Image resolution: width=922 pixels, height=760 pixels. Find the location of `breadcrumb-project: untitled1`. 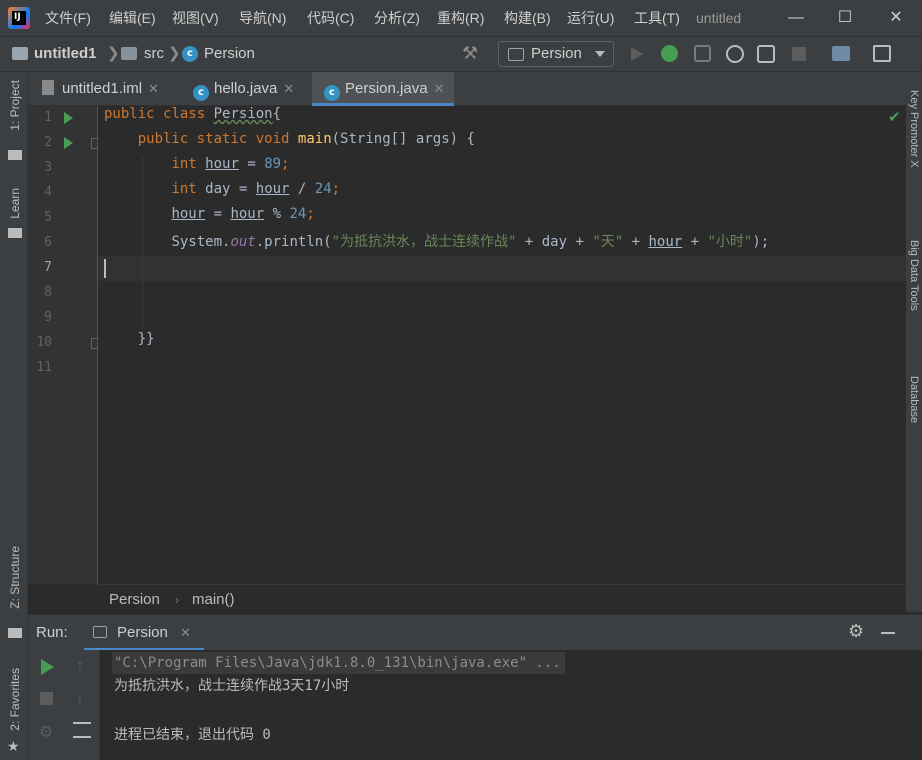

breadcrumb-project: untitled1 is located at coordinates (65, 54).